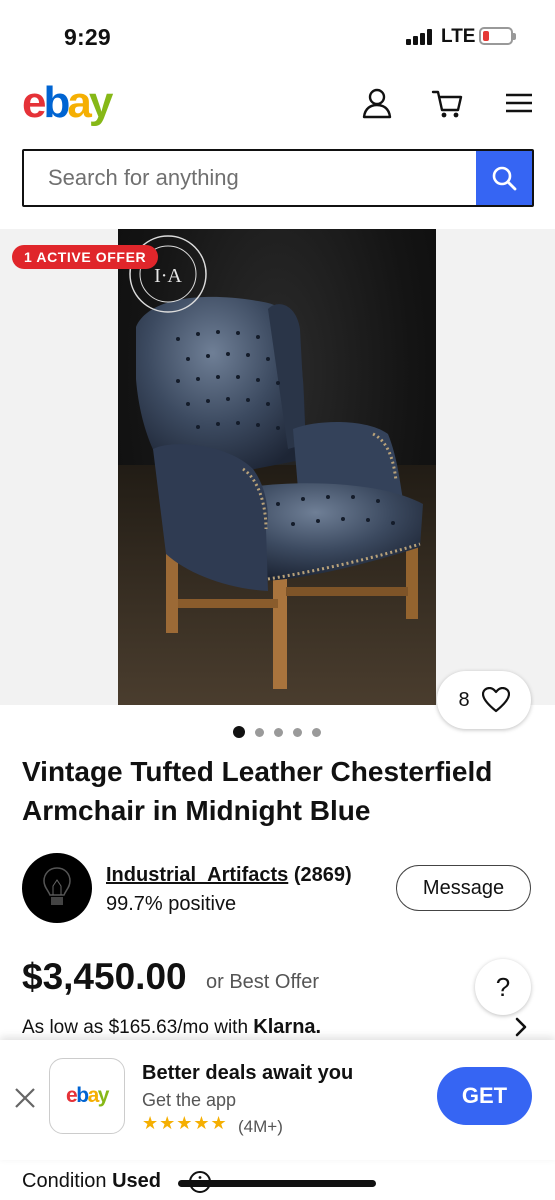 The image size is (555, 1200). Describe the element at coordinates (248, 1073) in the screenshot. I see `banner-title: Better deals await you` at that location.